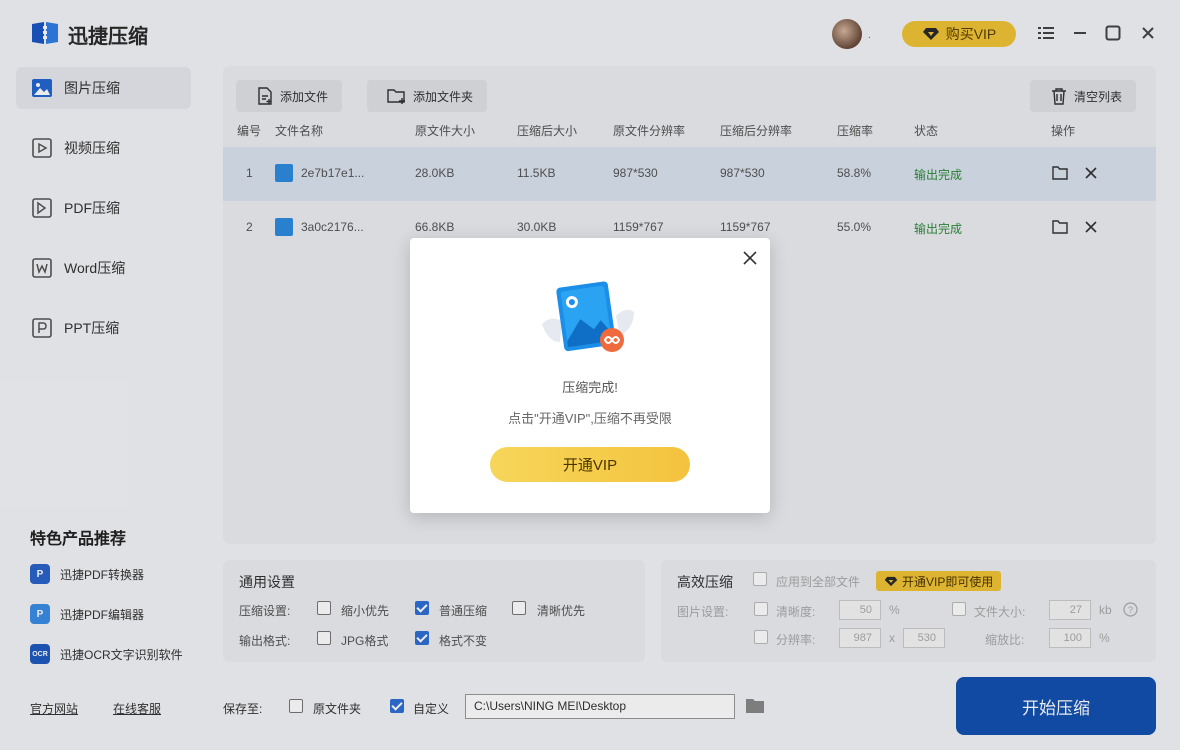 This screenshot has width=1180, height=750. I want to click on column-header-rate: 压缩率, so click(855, 131).